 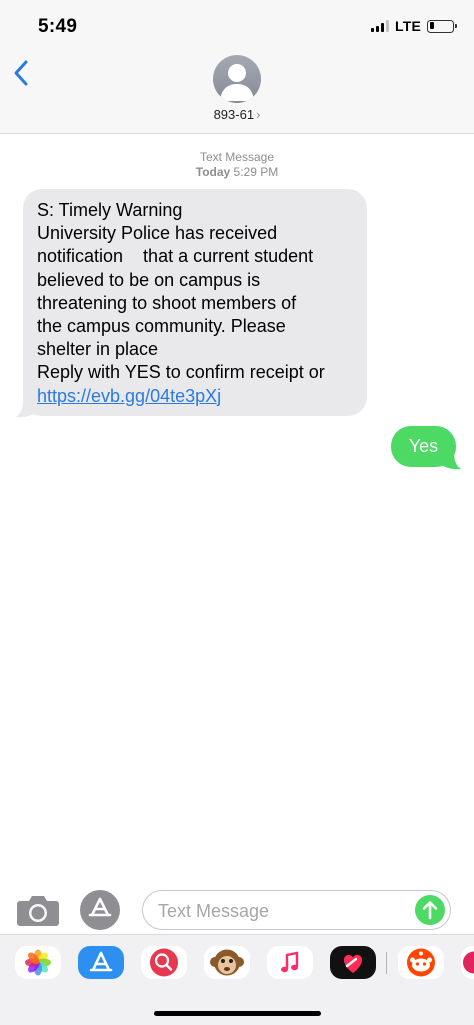 I want to click on app-drawer-reddit, so click(x=421, y=962).